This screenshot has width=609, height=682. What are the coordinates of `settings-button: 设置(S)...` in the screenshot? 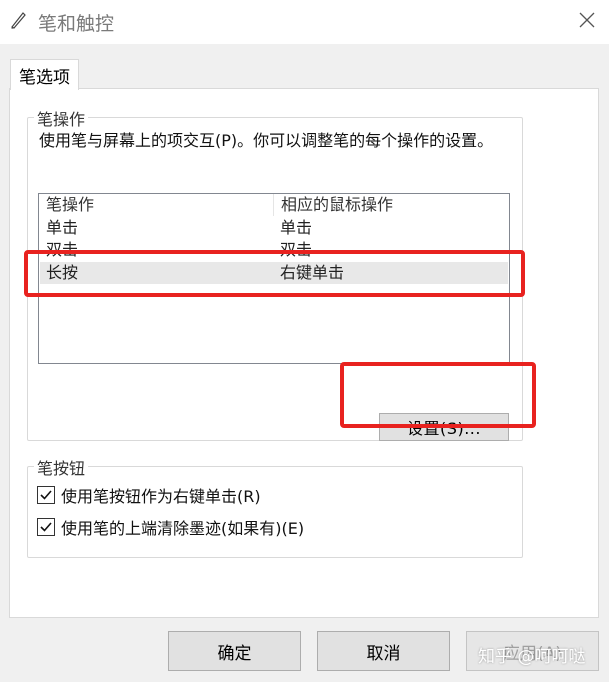 It's located at (444, 427).